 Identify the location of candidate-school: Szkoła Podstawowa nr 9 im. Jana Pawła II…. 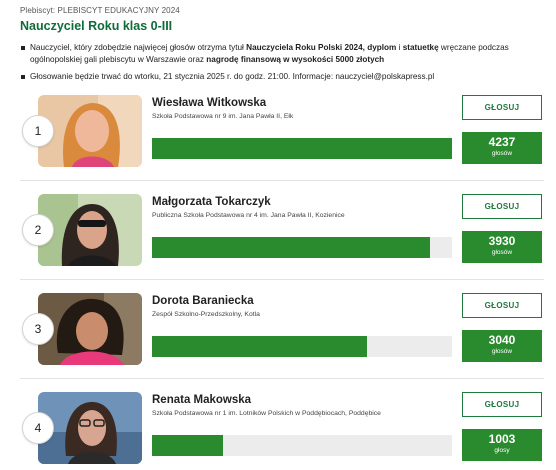
(223, 116).